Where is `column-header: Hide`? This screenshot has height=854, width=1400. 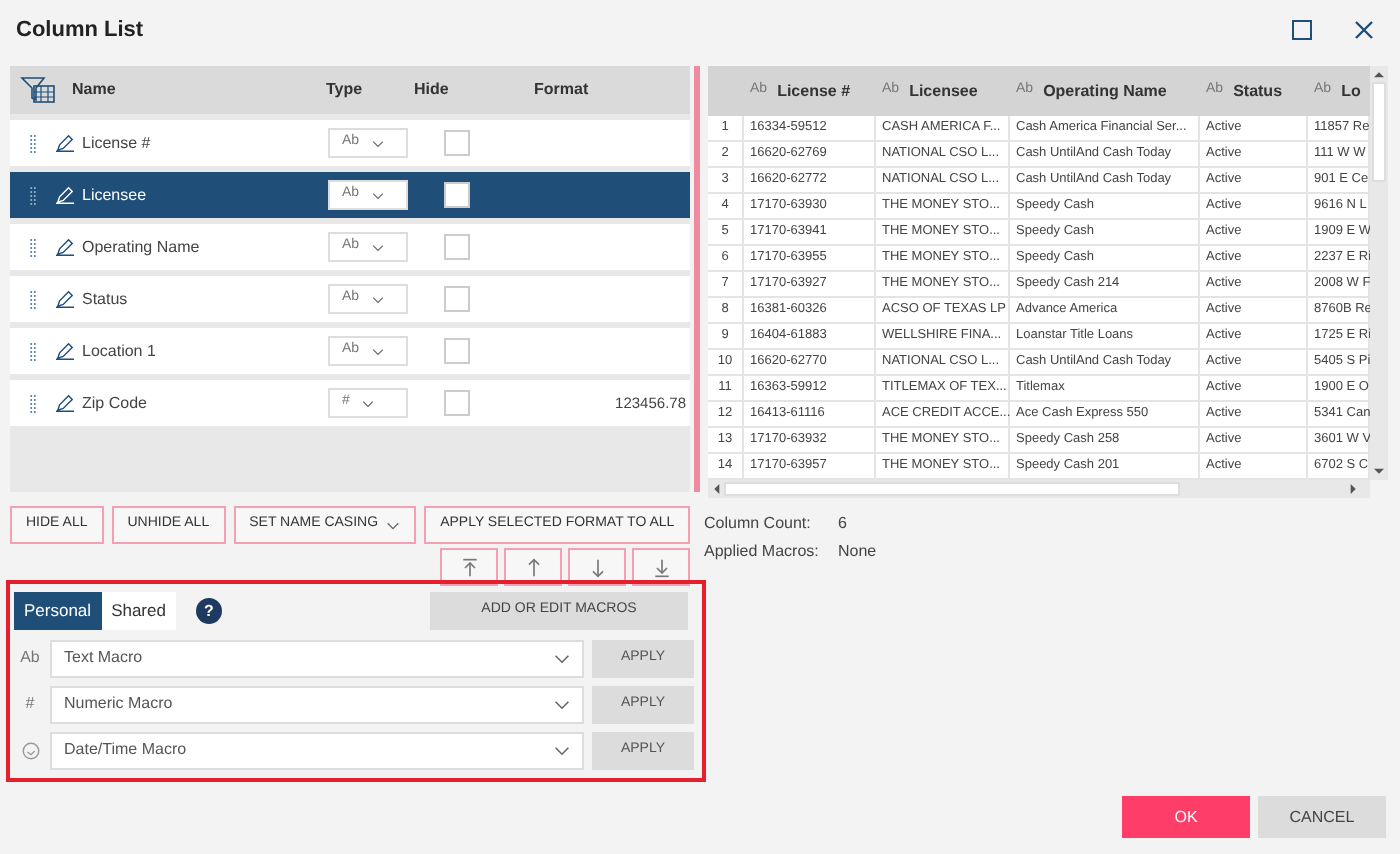 column-header: Hide is located at coordinates (432, 90).